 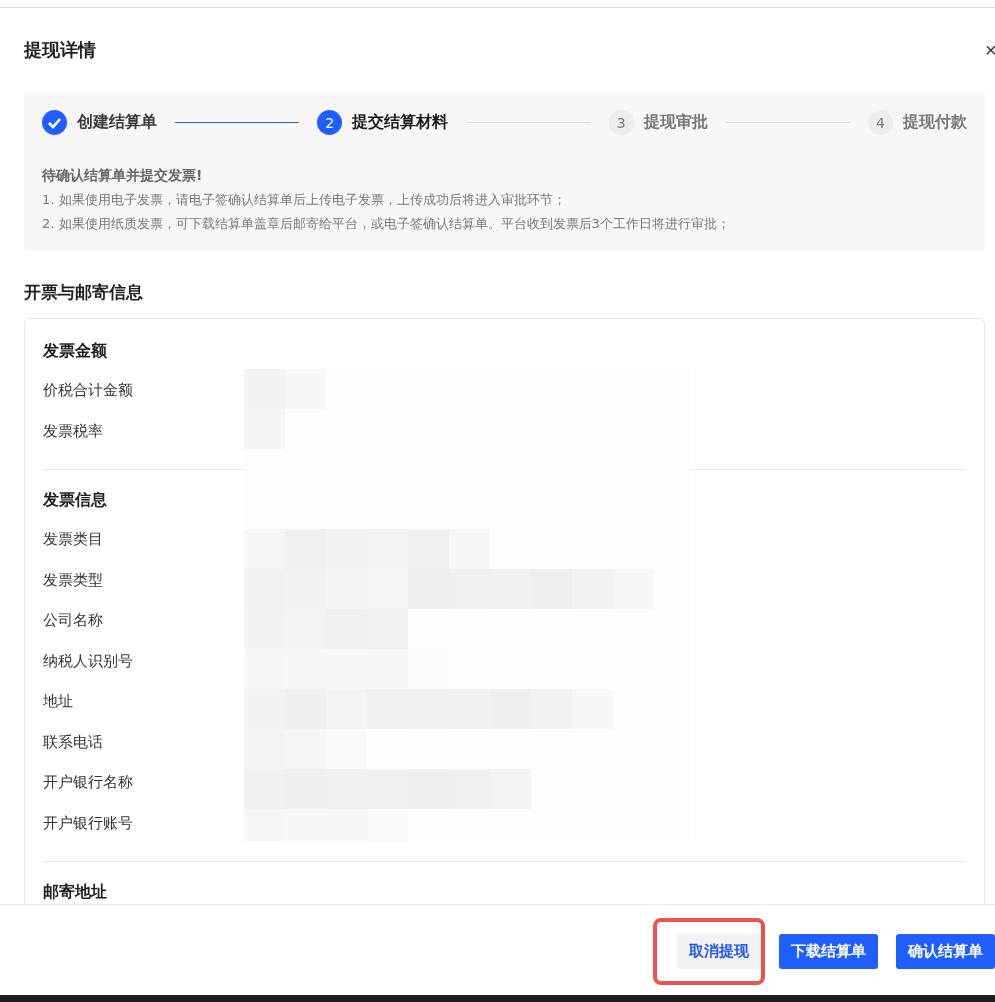 What do you see at coordinates (990, 50) in the screenshot?
I see `close-button: ×` at bounding box center [990, 50].